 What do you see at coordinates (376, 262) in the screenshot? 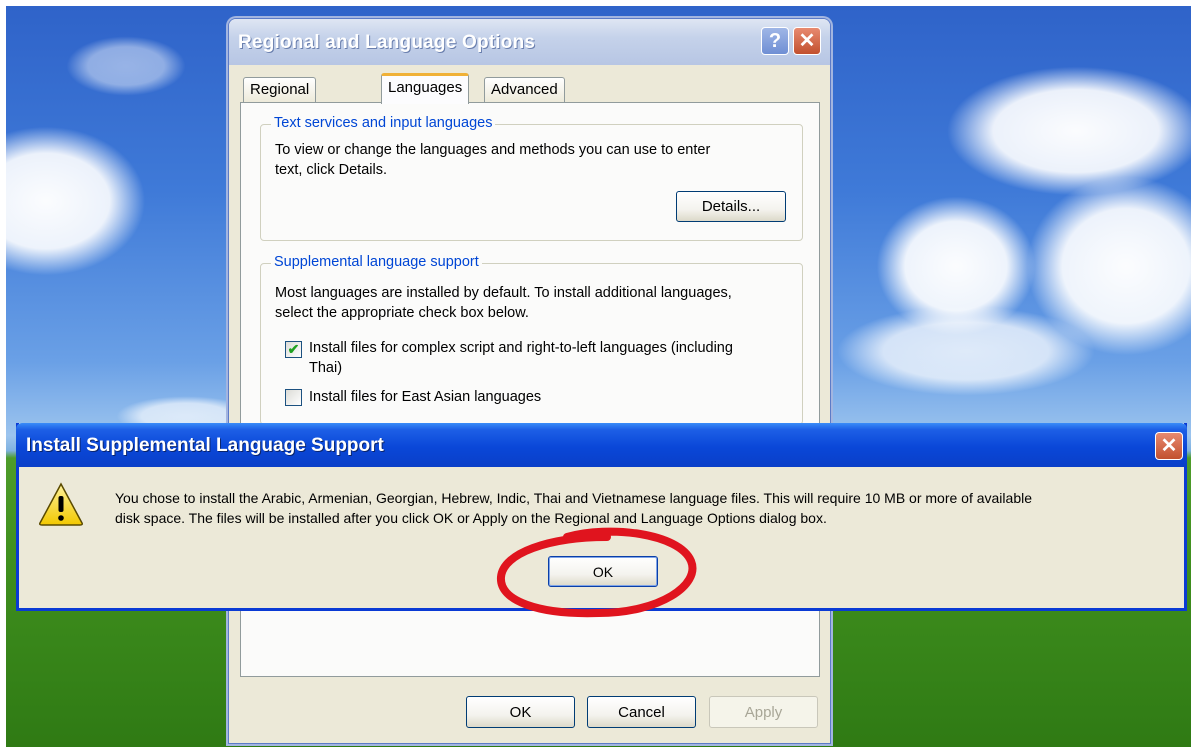
I see `supplemental-legend: Supplemental language support` at bounding box center [376, 262].